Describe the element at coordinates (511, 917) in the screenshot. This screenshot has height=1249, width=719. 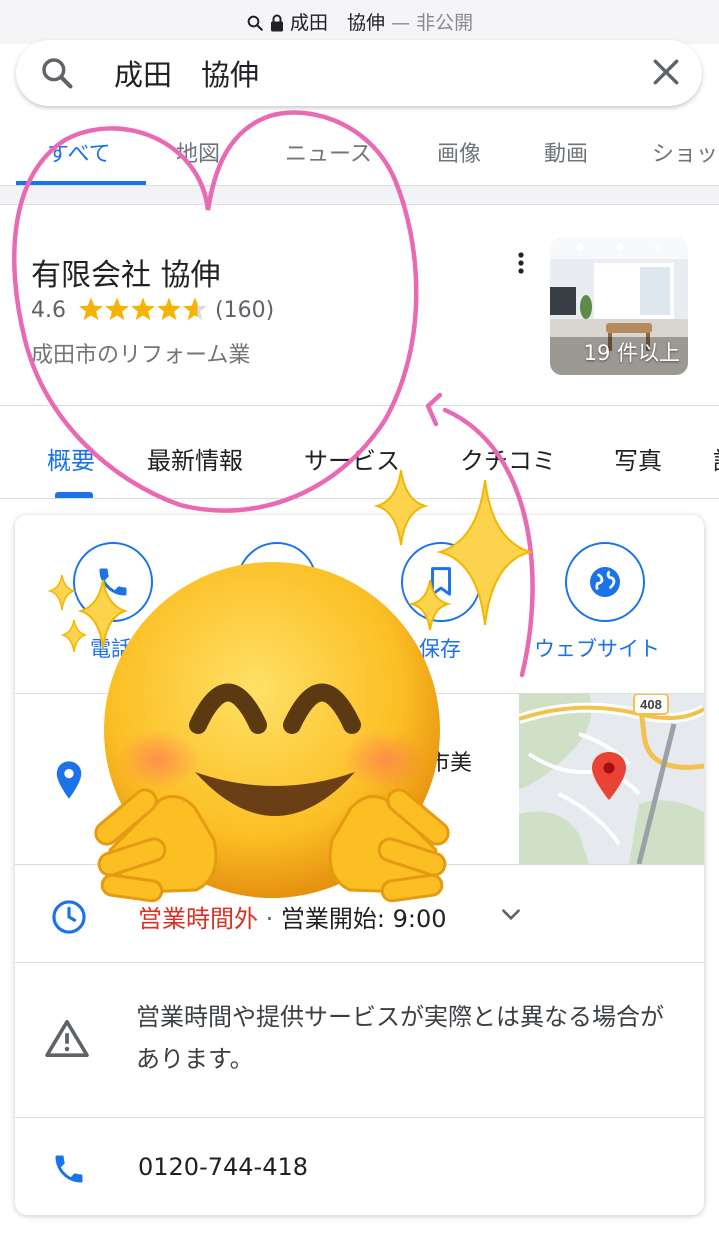
I see `chevron-down-icon` at that location.